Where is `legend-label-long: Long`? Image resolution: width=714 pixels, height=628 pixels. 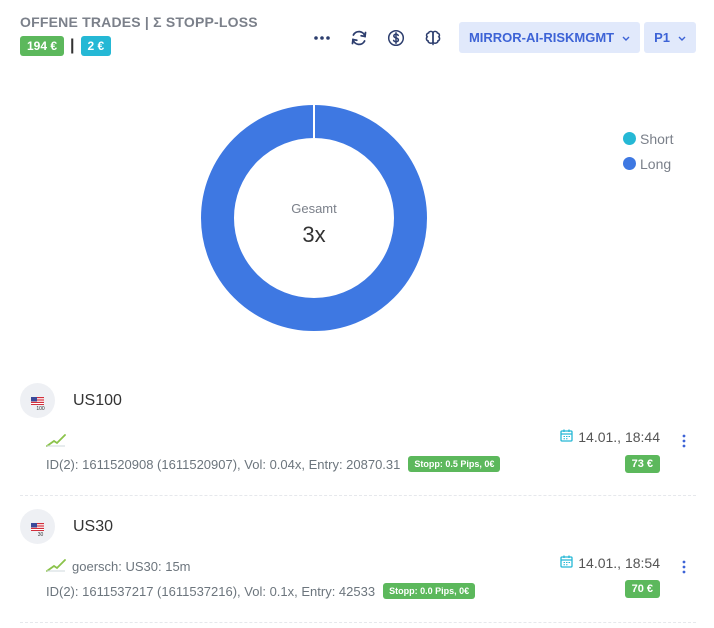 legend-label-long: Long is located at coordinates (656, 163).